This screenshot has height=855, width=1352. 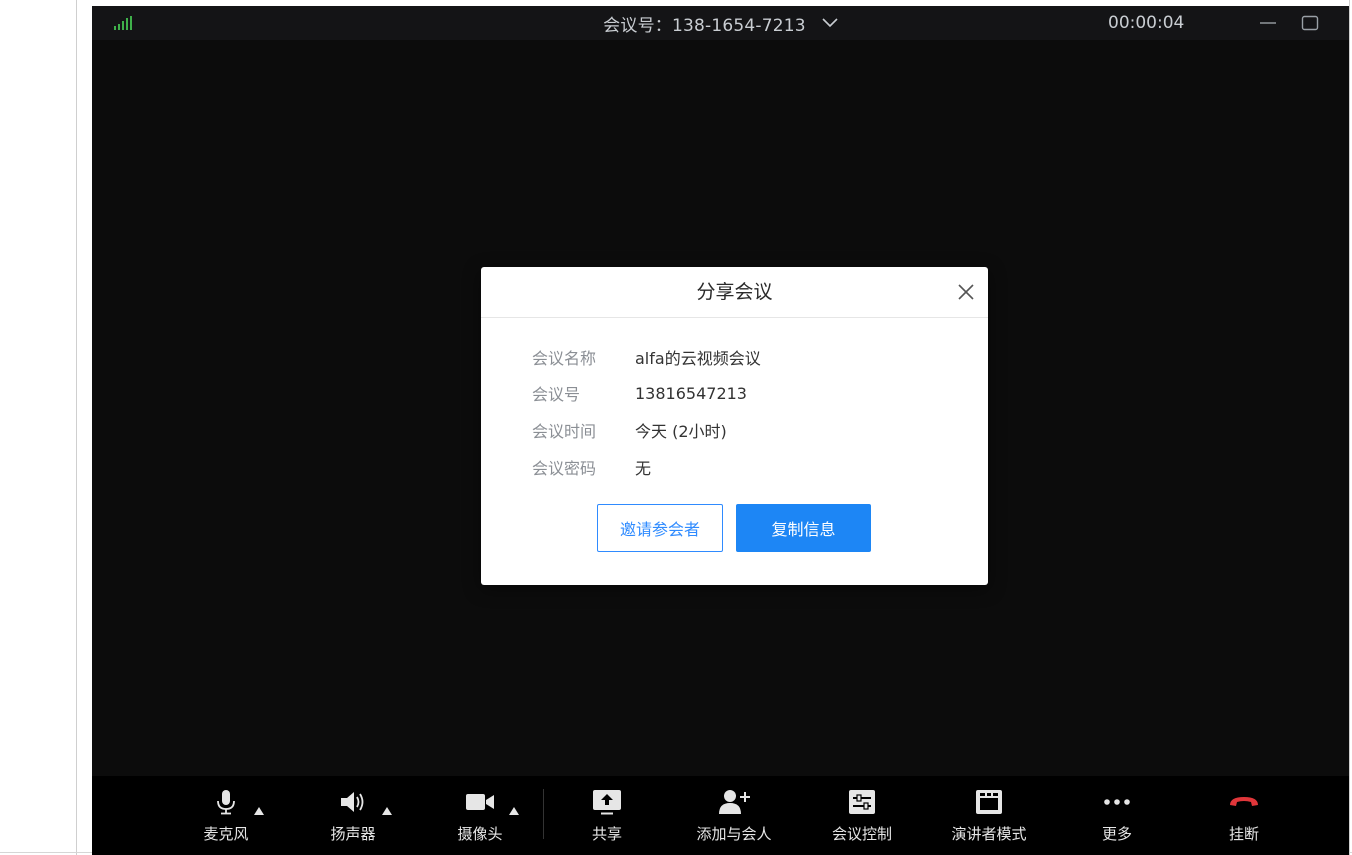 I want to click on invite-participants-button: 邀请参会者, so click(x=660, y=528).